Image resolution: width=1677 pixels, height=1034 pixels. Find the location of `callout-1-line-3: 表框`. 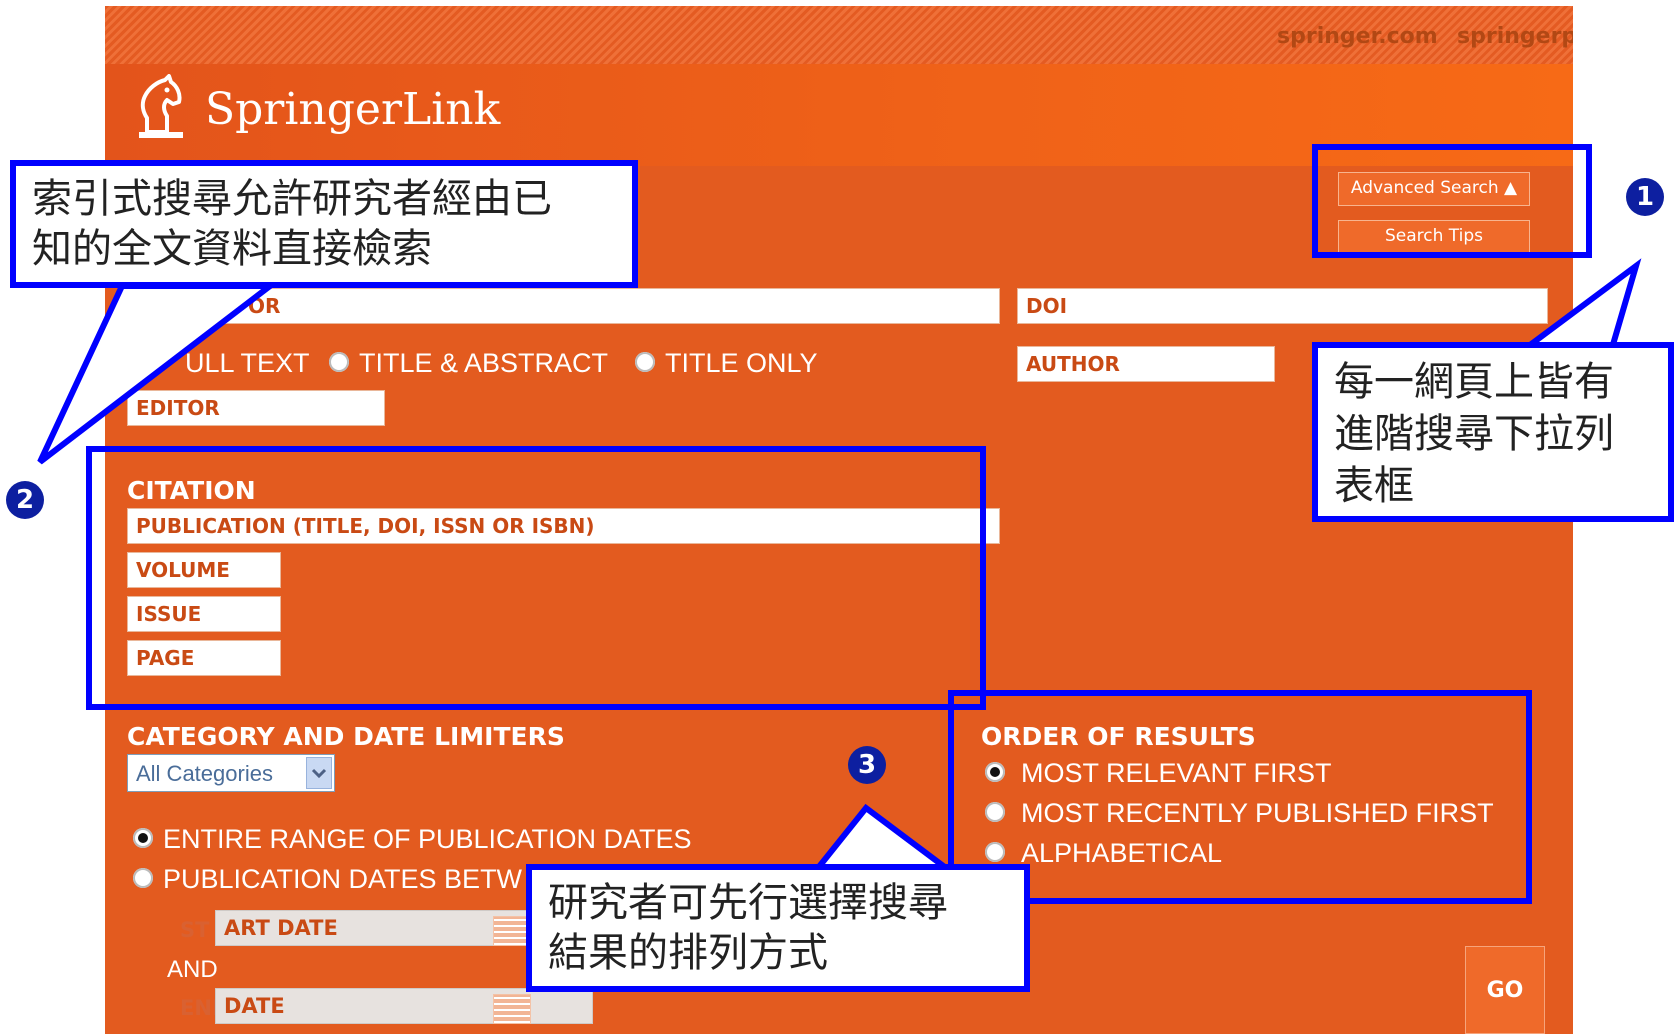

callout-1-line-3: 表框 is located at coordinates (1374, 486).